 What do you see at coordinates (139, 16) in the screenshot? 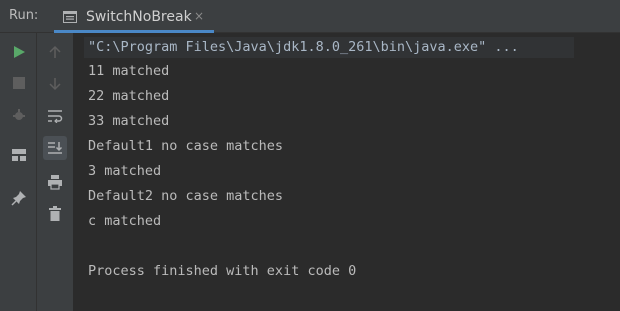
I see `tab-title: SwitchNoBreak` at bounding box center [139, 16].